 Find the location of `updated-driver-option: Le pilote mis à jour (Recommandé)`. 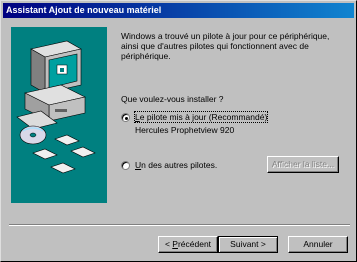

updated-driver-option: Le pilote mis à jour (Recommandé) is located at coordinates (201, 117).